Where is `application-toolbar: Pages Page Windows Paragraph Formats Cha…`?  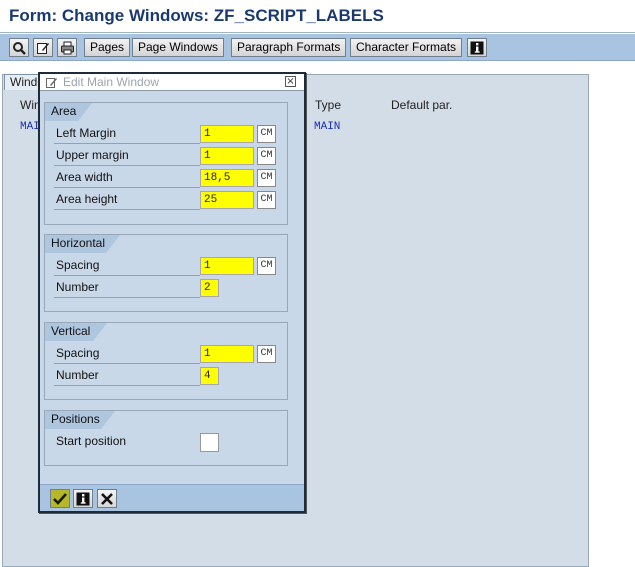
application-toolbar: Pages Page Windows Paragraph Formats Cha… is located at coordinates (317, 47).